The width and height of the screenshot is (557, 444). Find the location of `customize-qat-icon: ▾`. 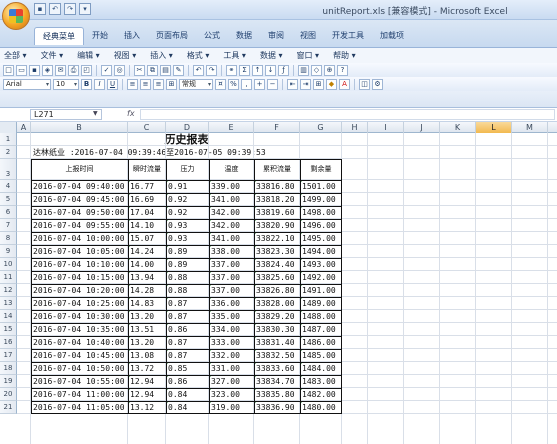

customize-qat-icon: ▾ is located at coordinates (85, 9).